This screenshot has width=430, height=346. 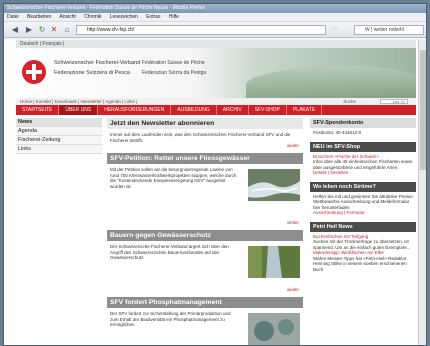 I want to click on box-link: Broschüre «Fische der Schweiz», so click(x=346, y=156).